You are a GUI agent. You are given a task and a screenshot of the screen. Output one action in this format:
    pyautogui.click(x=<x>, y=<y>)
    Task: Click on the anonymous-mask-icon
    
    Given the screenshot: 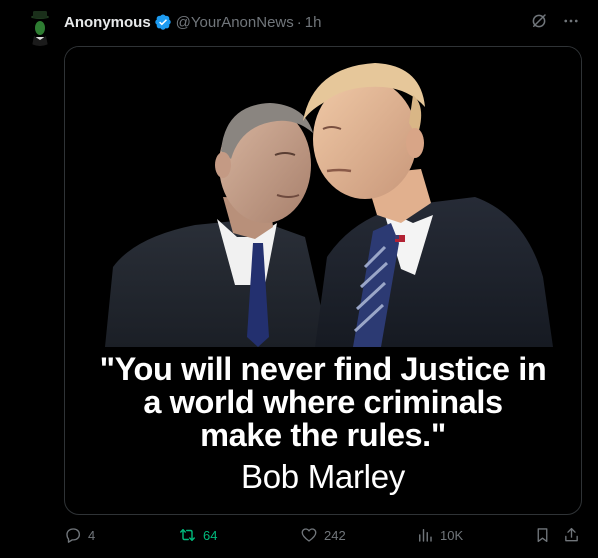 What is the action you would take?
    pyautogui.click(x=40, y=28)
    